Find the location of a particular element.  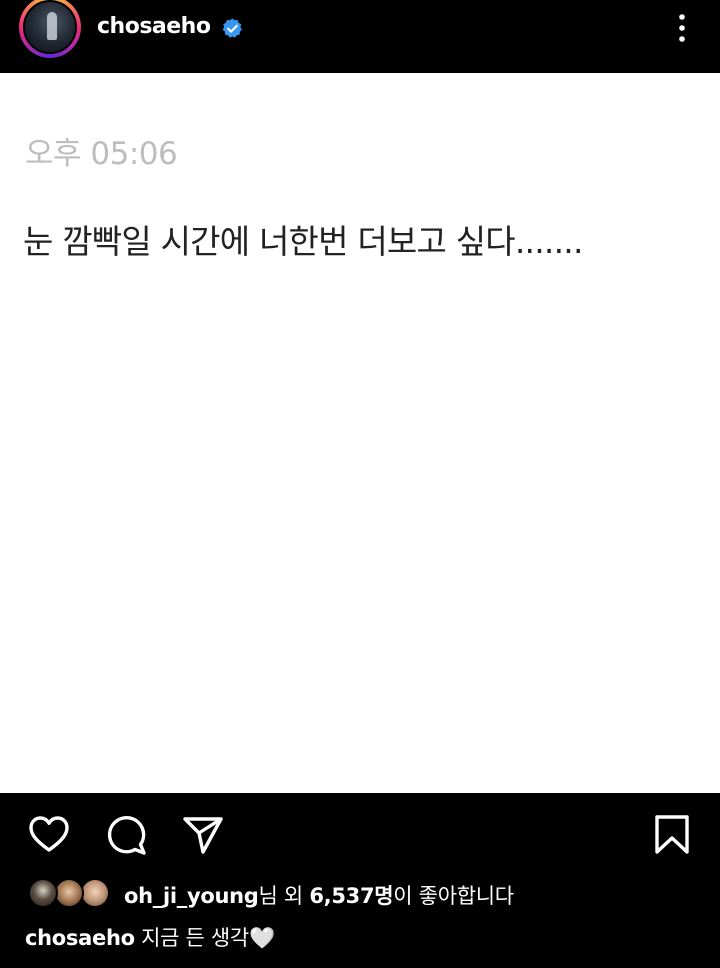

send-icon is located at coordinates (203, 835).